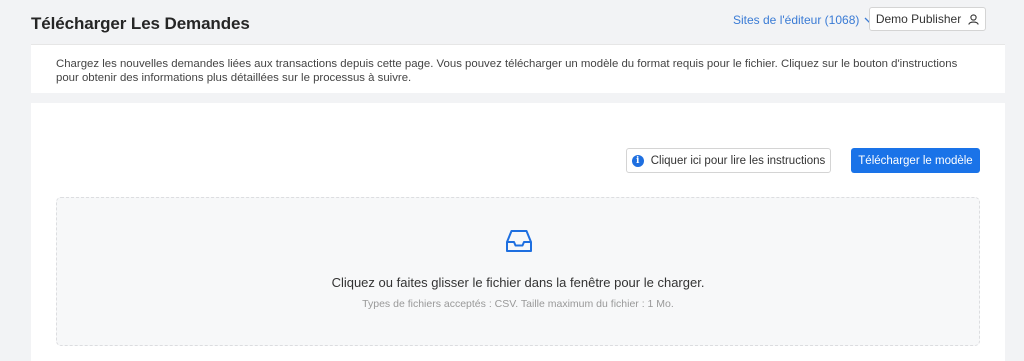 This screenshot has height=361, width=1024. What do you see at coordinates (915, 160) in the screenshot?
I see `download-template-button: Télécharger le modèle` at bounding box center [915, 160].